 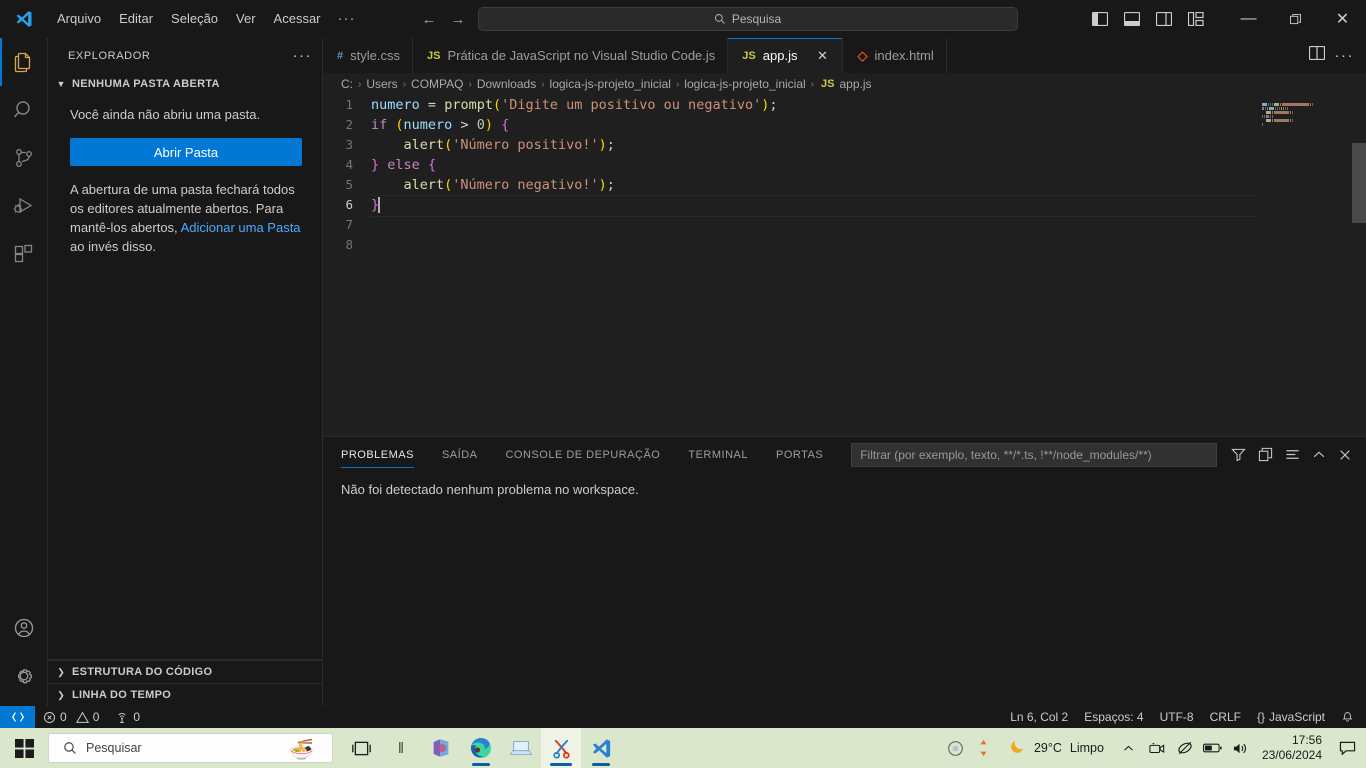 I want to click on weather-widget: 29°C Limpo, so click(x=1056, y=748).